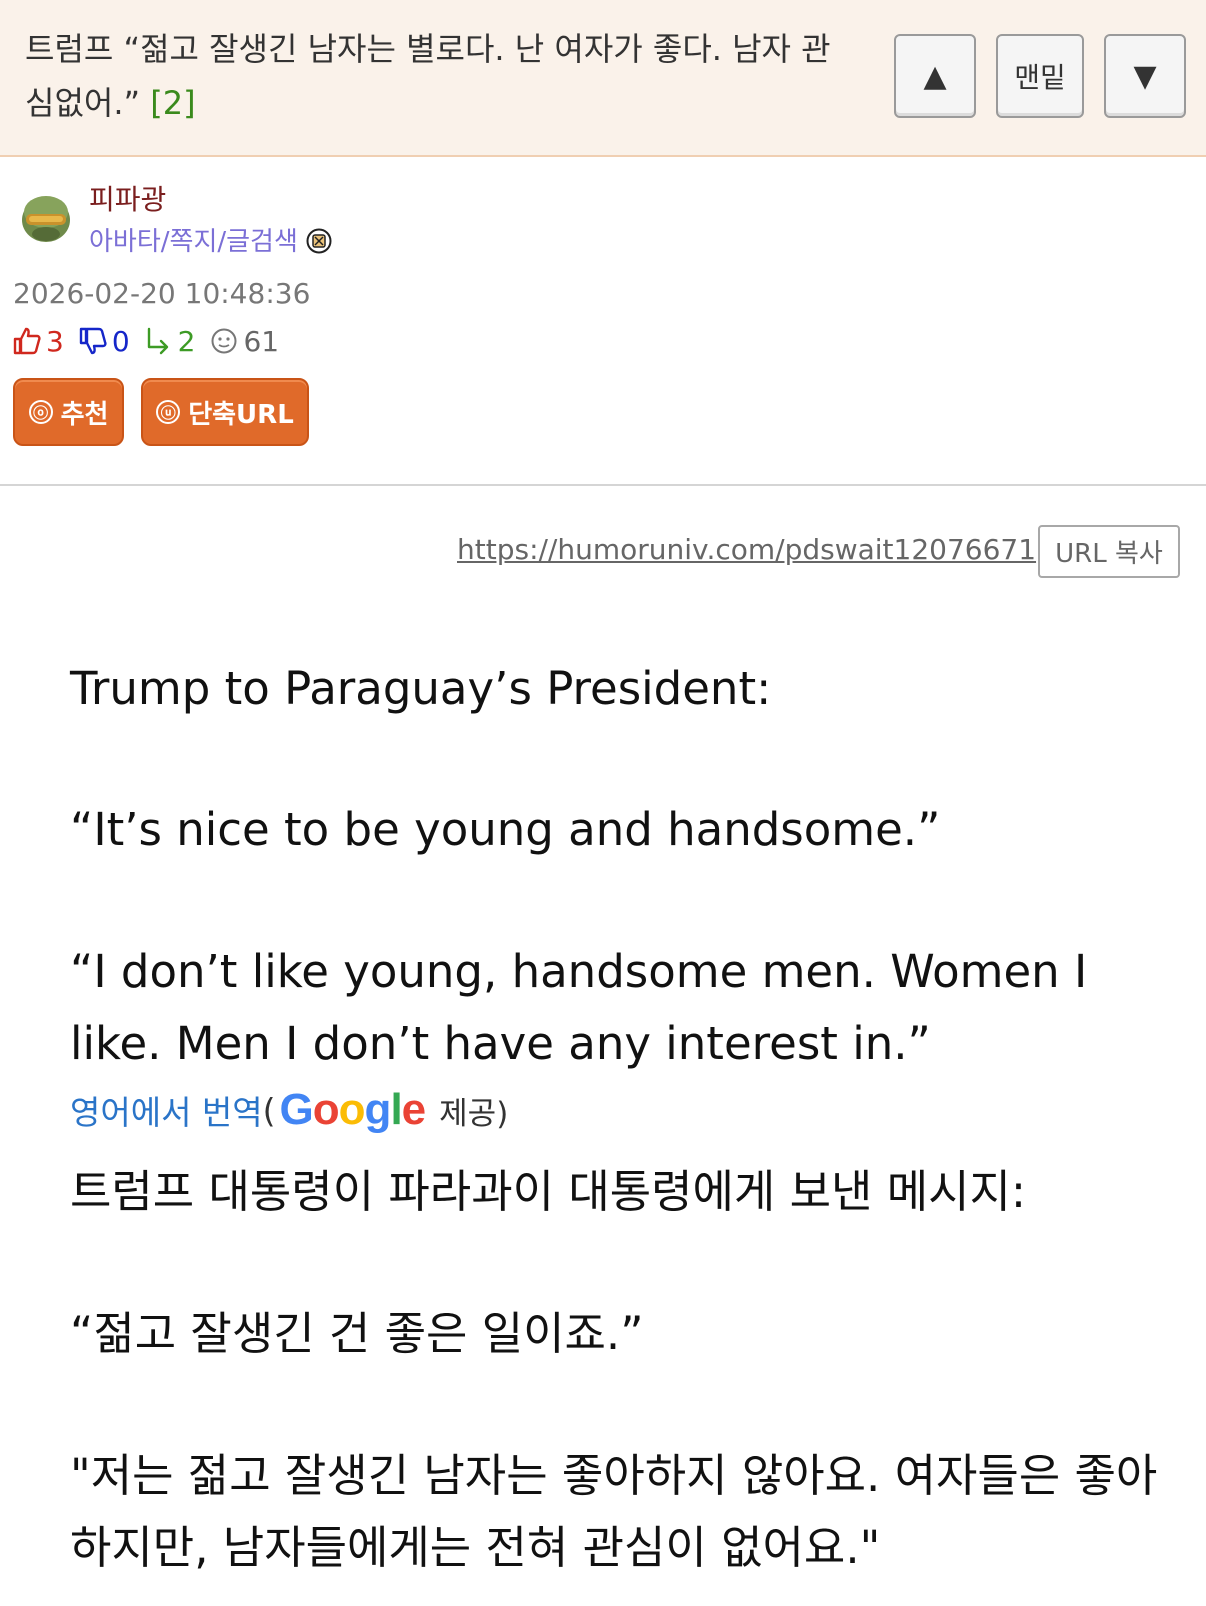 Image resolution: width=1206 pixels, height=1606 pixels. I want to click on short-url-button: ⓤ 단축URL, so click(225, 412).